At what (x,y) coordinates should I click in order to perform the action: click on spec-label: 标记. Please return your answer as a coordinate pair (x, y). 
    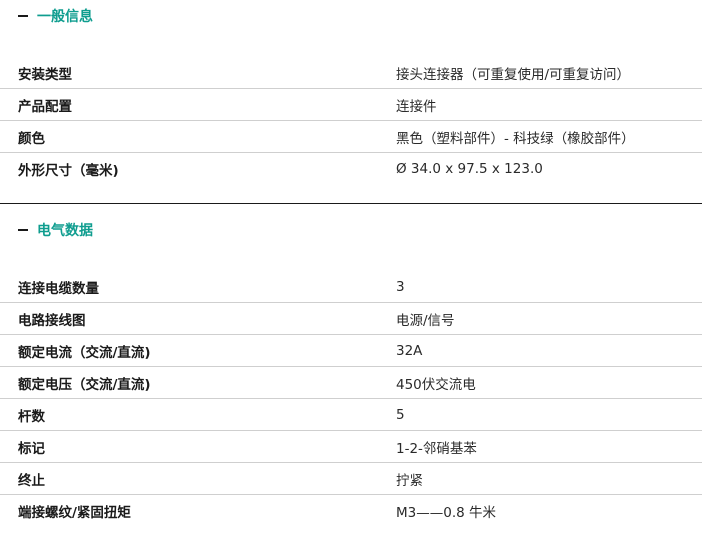
    Looking at the image, I should click on (31, 448).